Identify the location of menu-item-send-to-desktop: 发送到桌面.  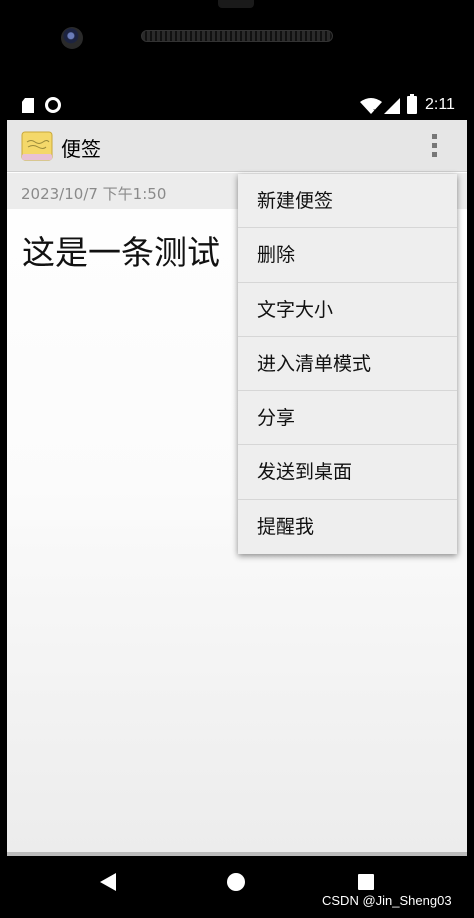
(347, 472).